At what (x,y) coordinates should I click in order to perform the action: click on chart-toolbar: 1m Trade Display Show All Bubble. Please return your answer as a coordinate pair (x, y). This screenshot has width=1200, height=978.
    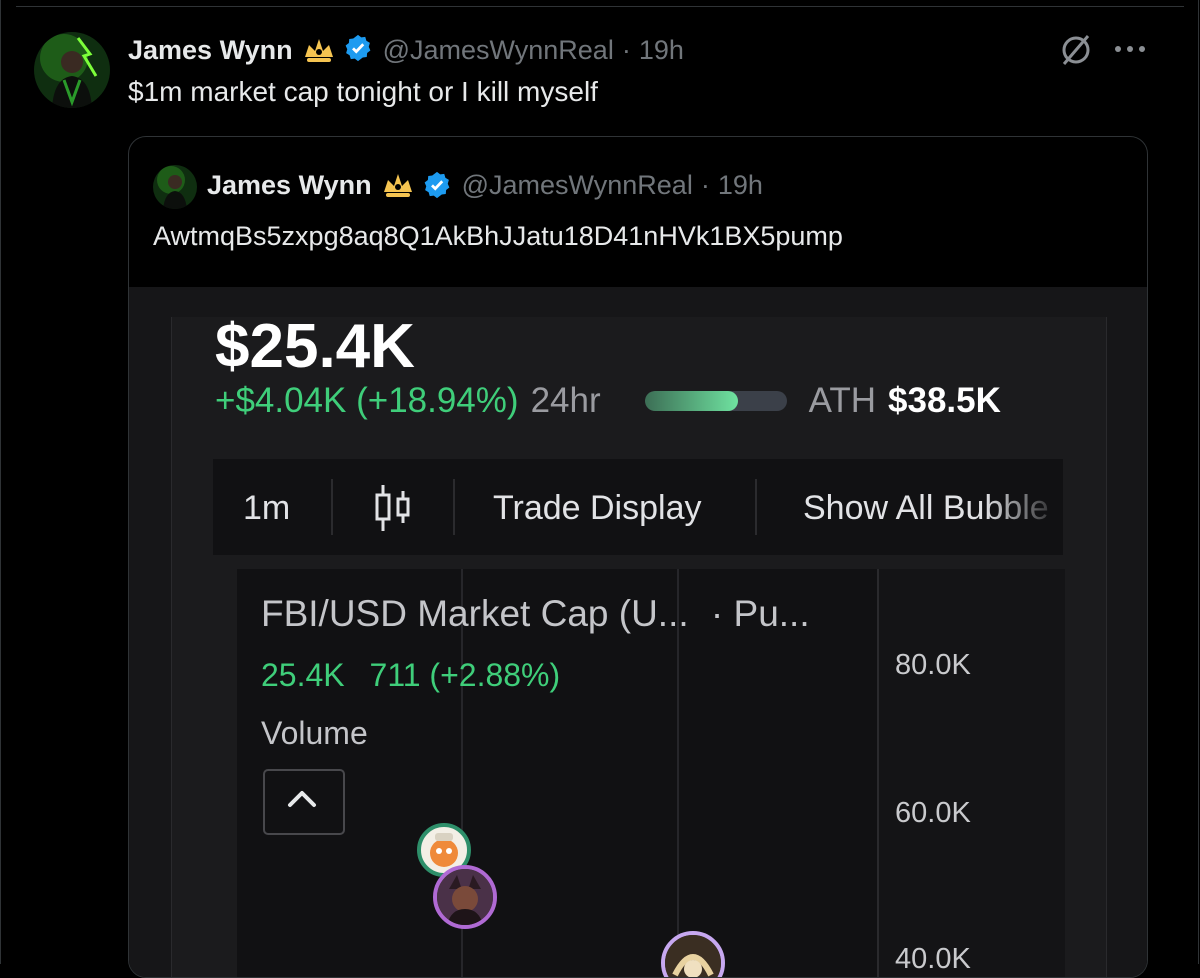
    Looking at the image, I should click on (638, 507).